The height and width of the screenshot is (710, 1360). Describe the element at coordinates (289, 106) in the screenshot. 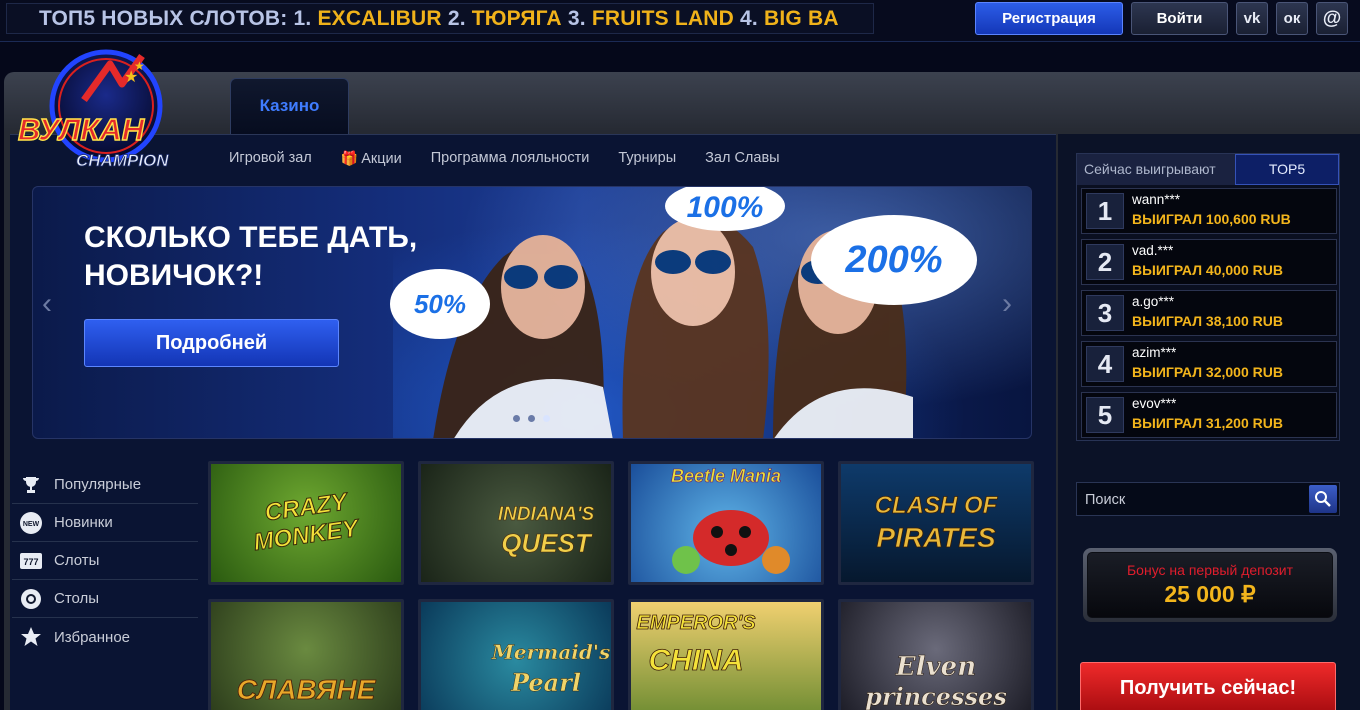

I see `tab-casino: Казино` at that location.